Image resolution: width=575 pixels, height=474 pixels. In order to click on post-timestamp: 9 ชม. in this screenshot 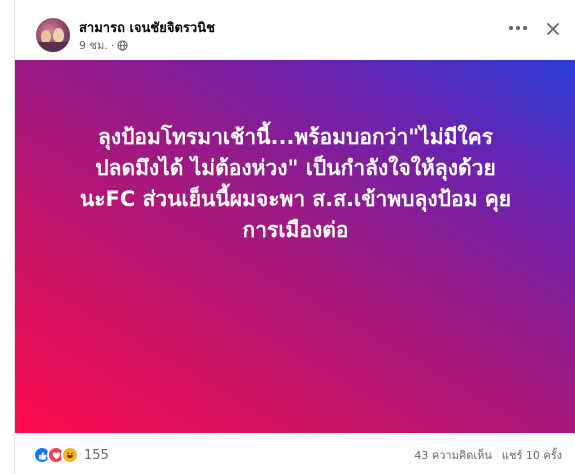, I will do `click(93, 45)`.